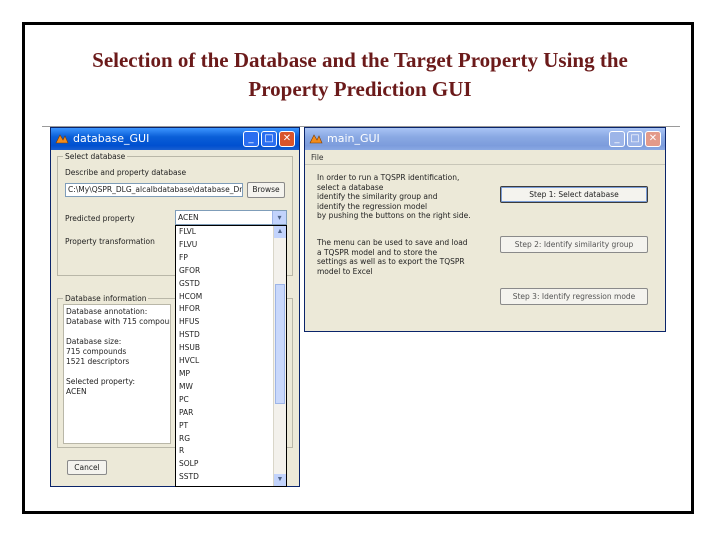  What do you see at coordinates (188, 217) in the screenshot?
I see `selected-property-value: ACEN` at bounding box center [188, 217].